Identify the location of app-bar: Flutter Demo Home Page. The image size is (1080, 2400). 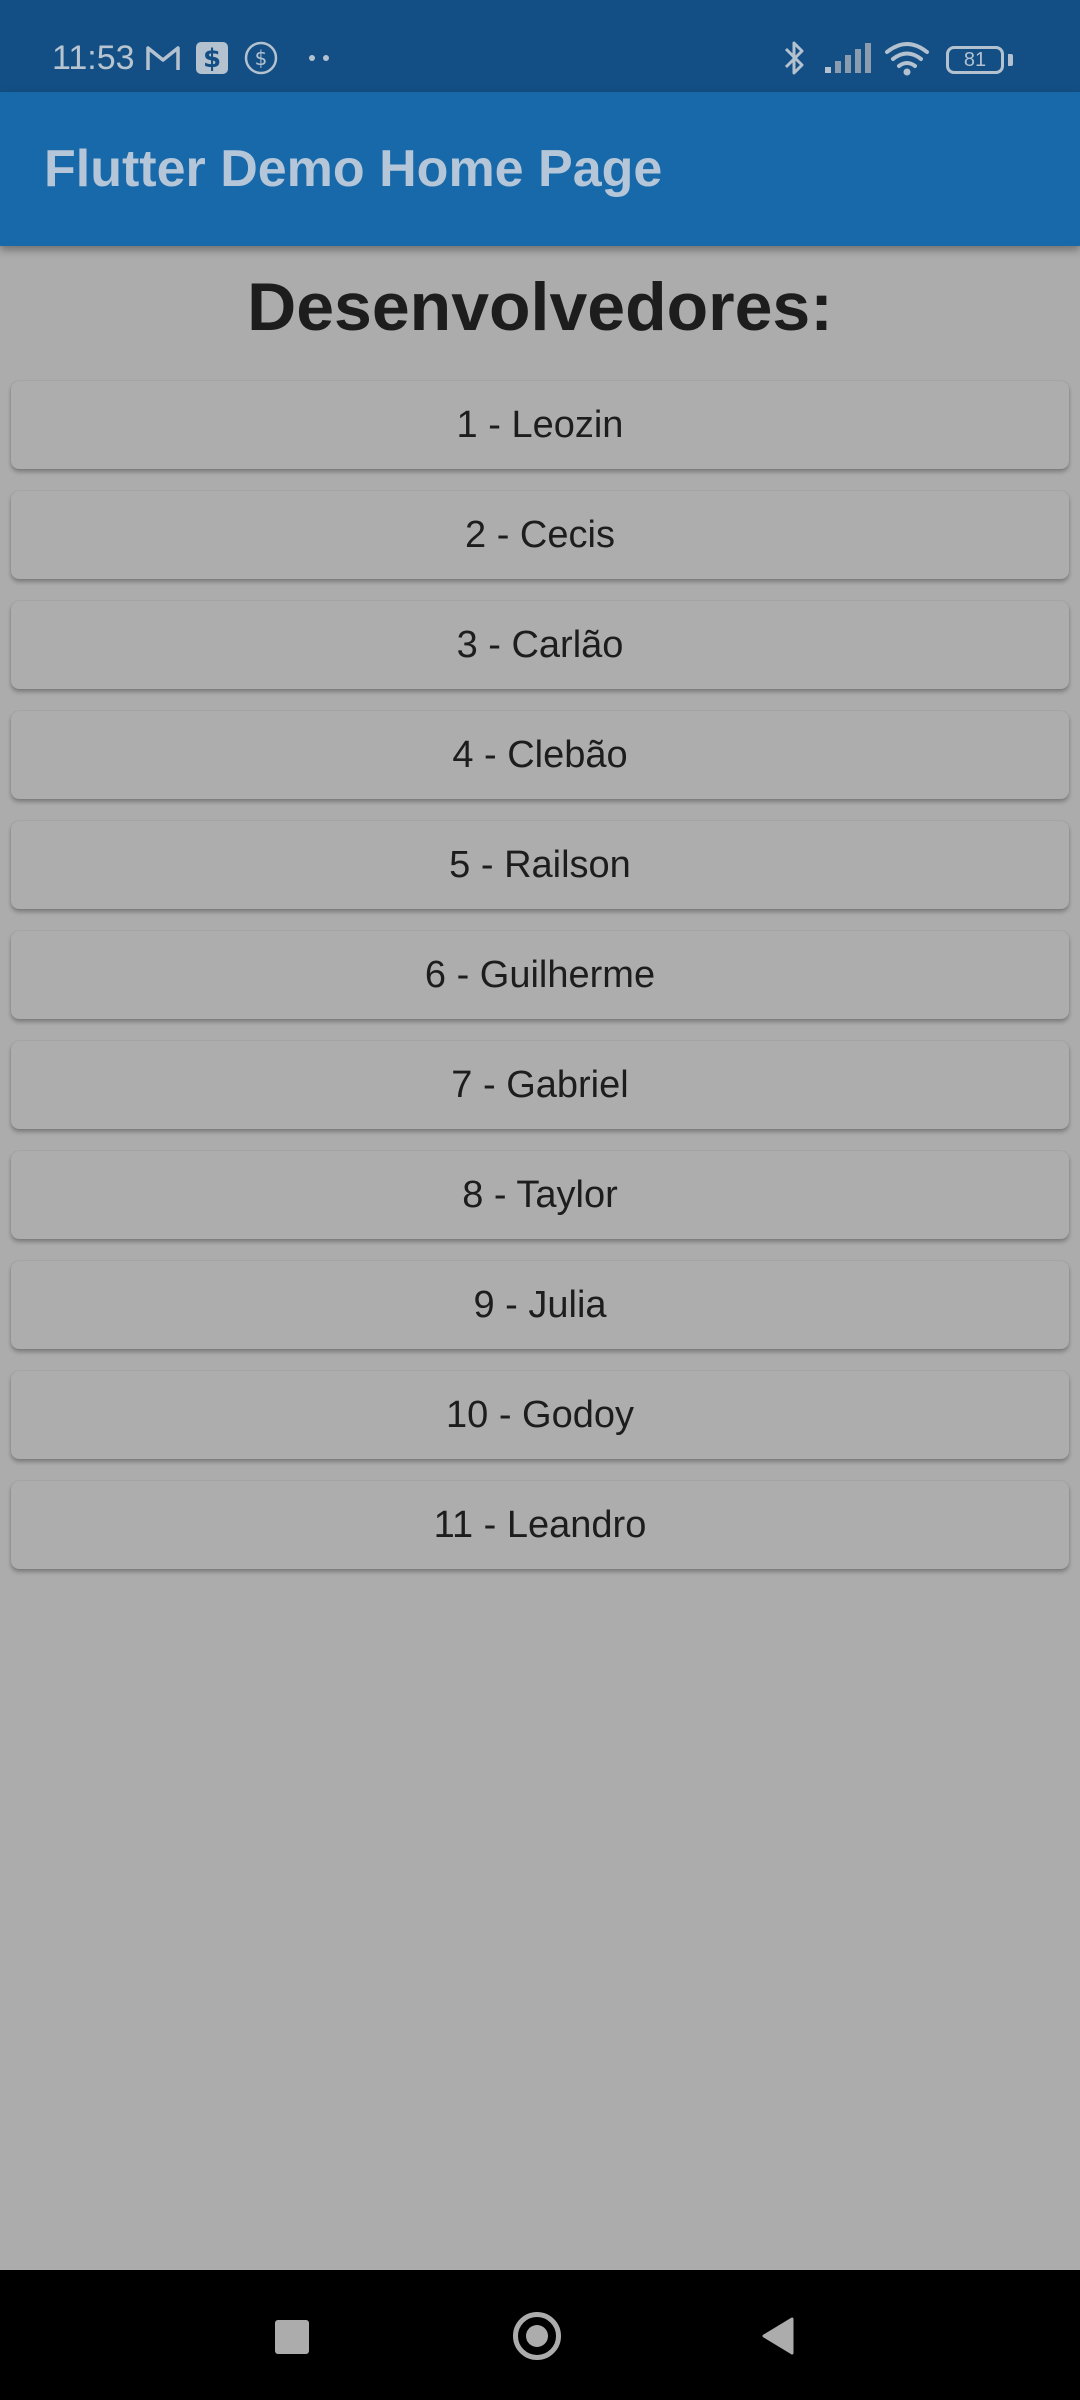
(540, 169).